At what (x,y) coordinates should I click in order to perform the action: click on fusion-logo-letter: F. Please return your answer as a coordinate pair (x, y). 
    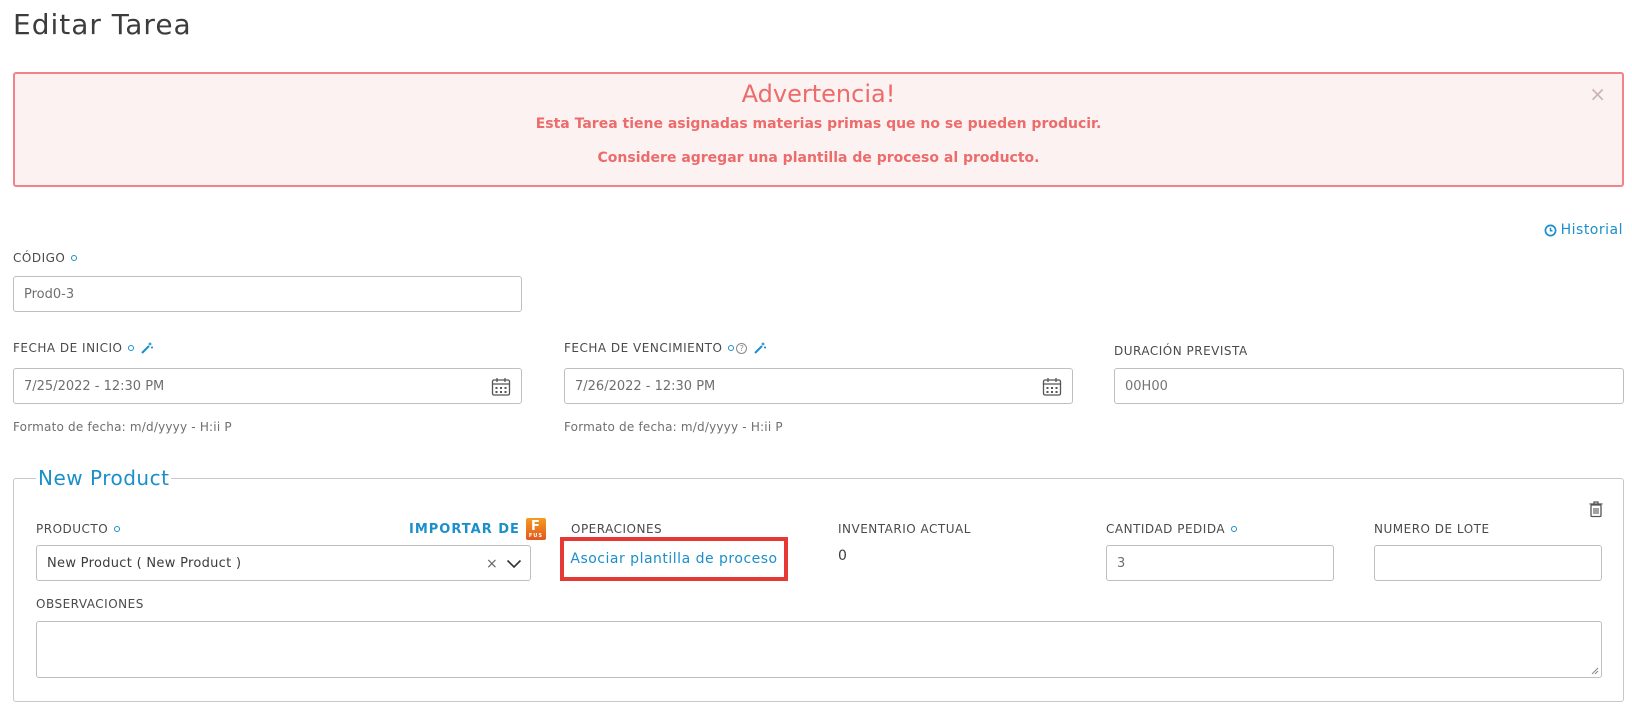
    Looking at the image, I should click on (535, 526).